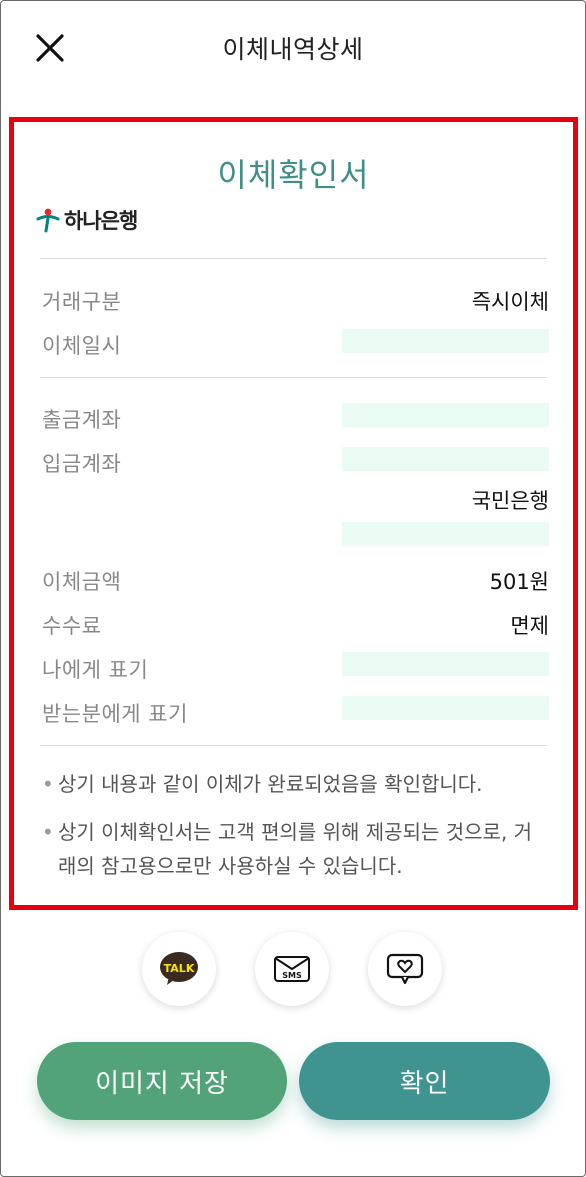 This screenshot has width=586, height=1177. I want to click on receipt-title: 이체확인서, so click(293, 175).